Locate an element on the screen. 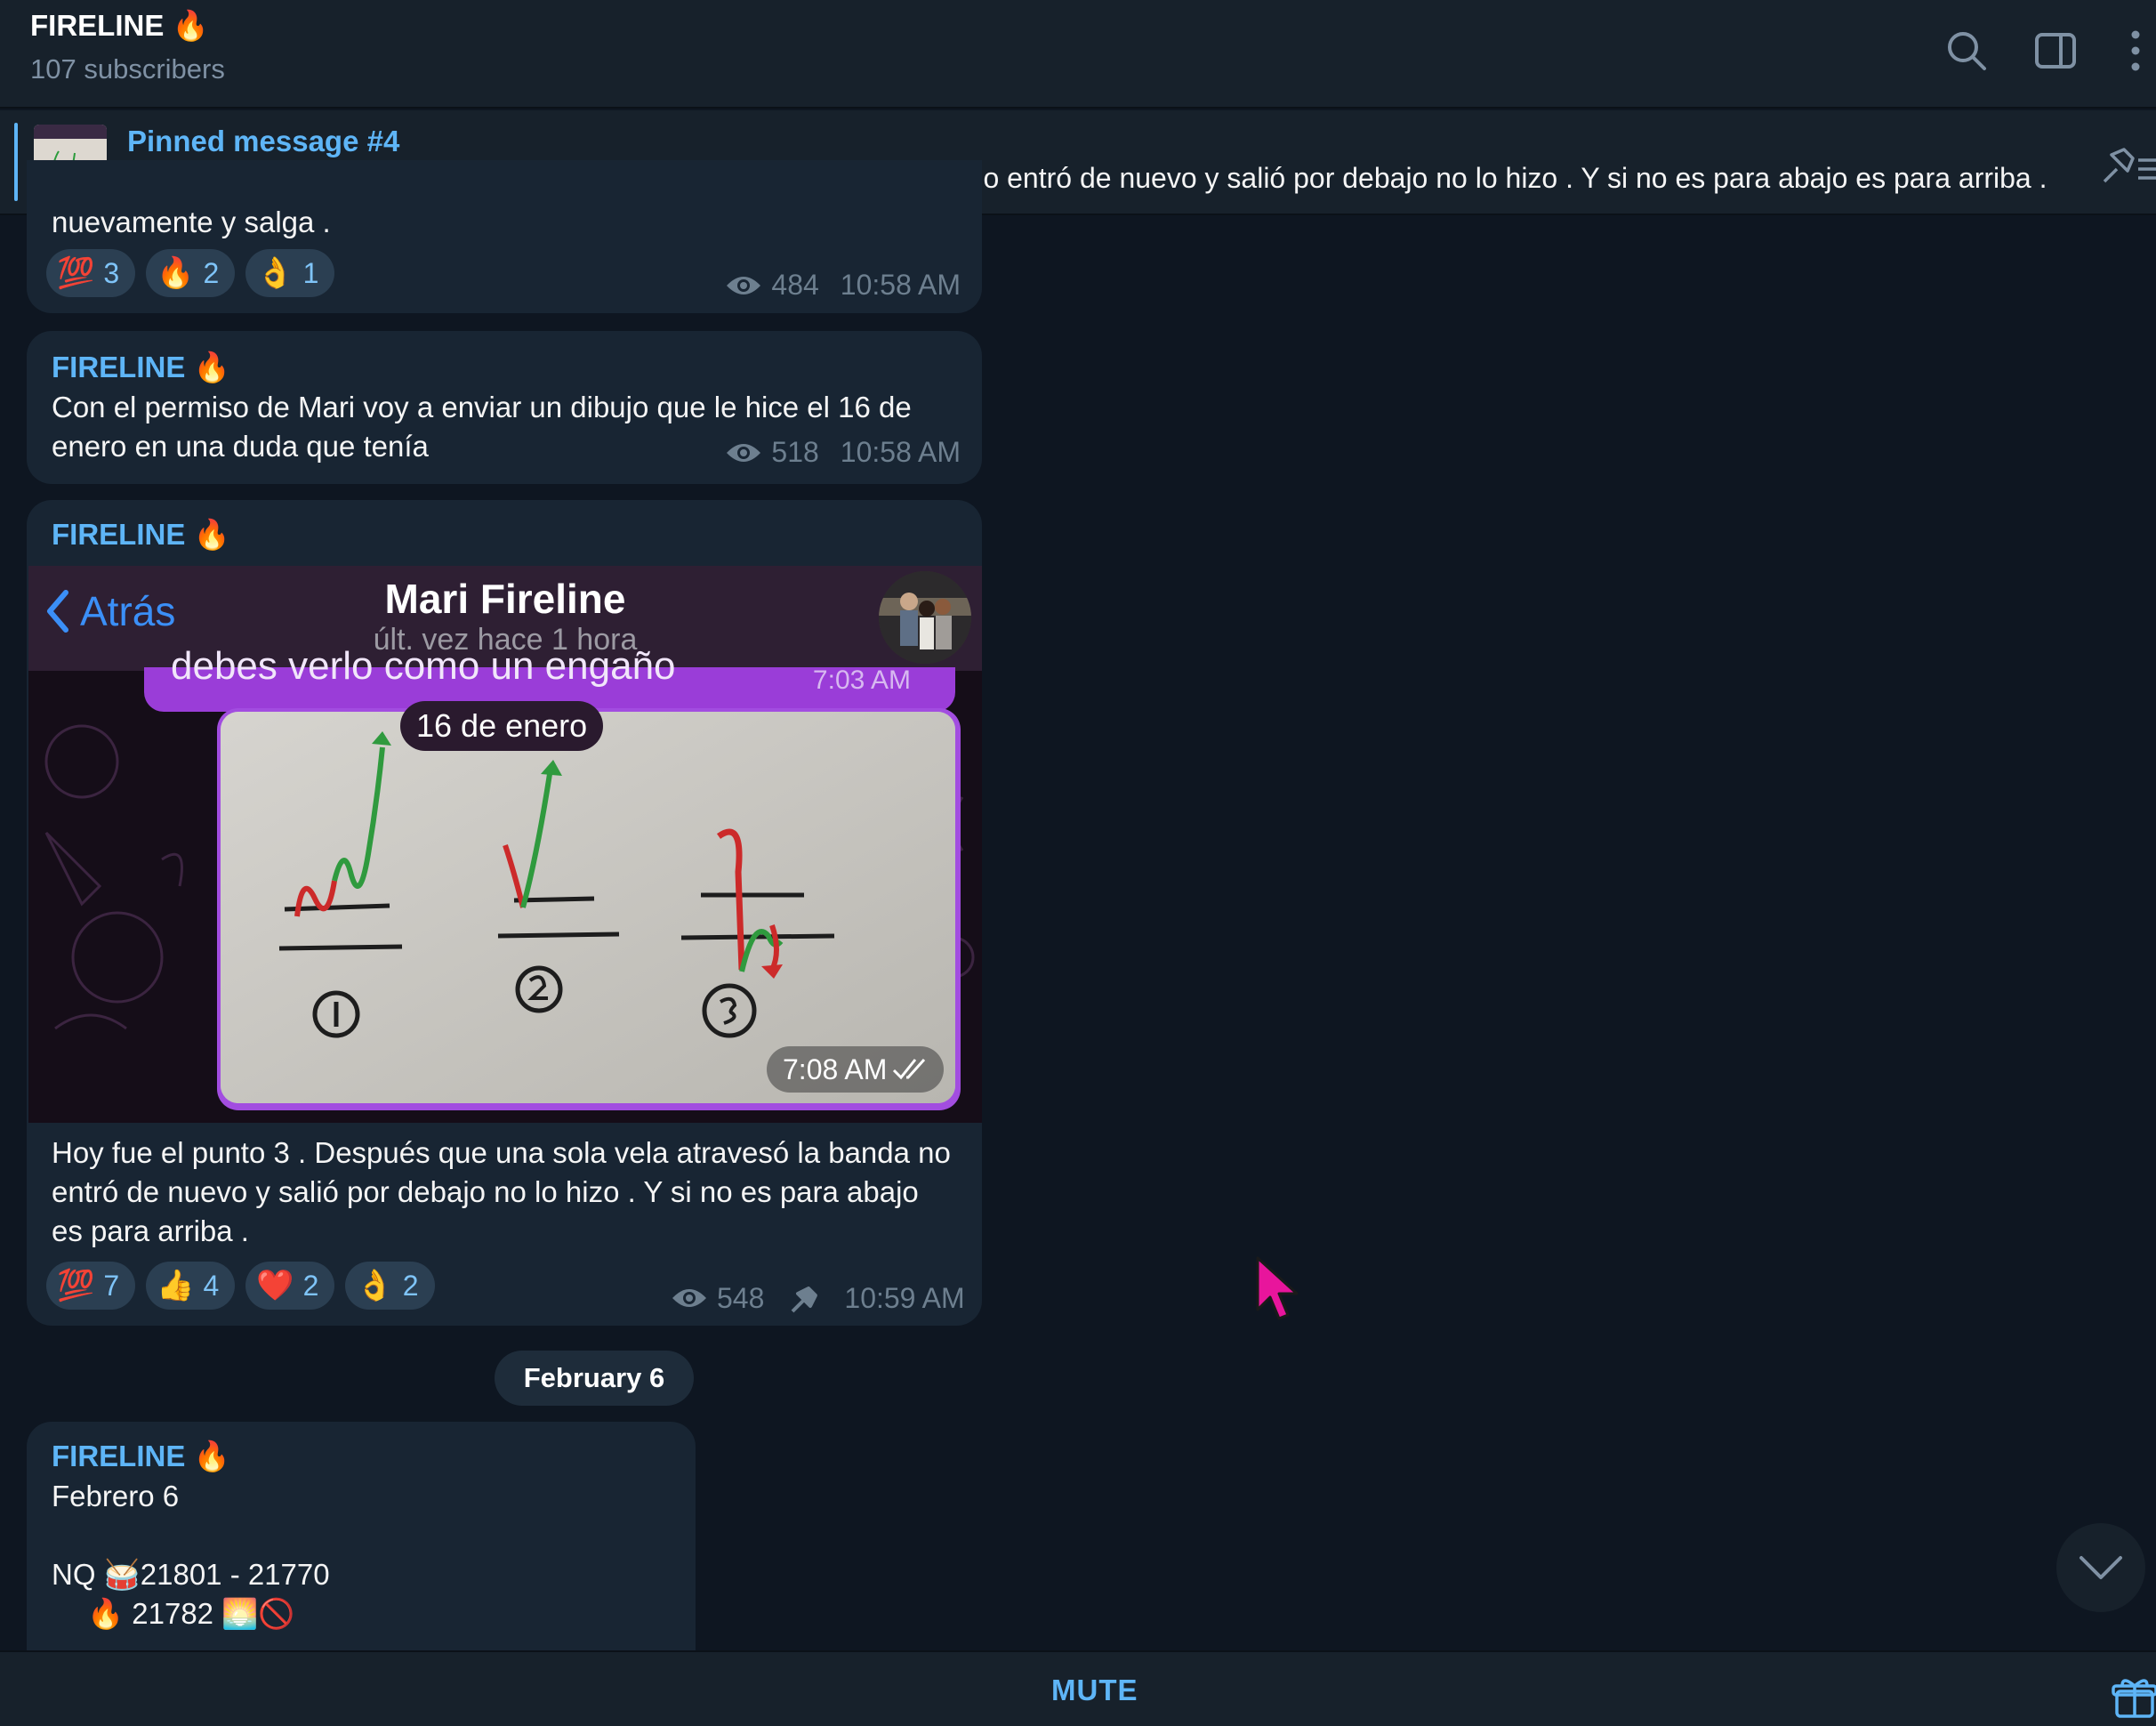 The height and width of the screenshot is (1726, 2156). reactions-row: 💯 3 🔥 2 👌 1 is located at coordinates (191, 273).